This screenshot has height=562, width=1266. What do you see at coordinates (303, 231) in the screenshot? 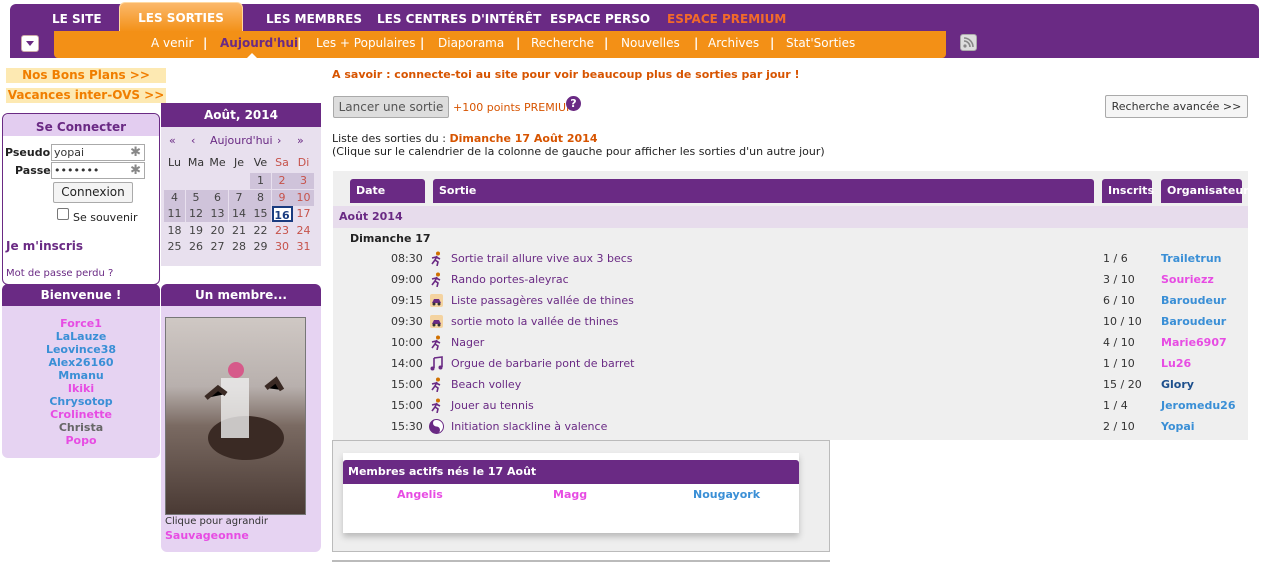
I see `calendar-day: 24` at bounding box center [303, 231].